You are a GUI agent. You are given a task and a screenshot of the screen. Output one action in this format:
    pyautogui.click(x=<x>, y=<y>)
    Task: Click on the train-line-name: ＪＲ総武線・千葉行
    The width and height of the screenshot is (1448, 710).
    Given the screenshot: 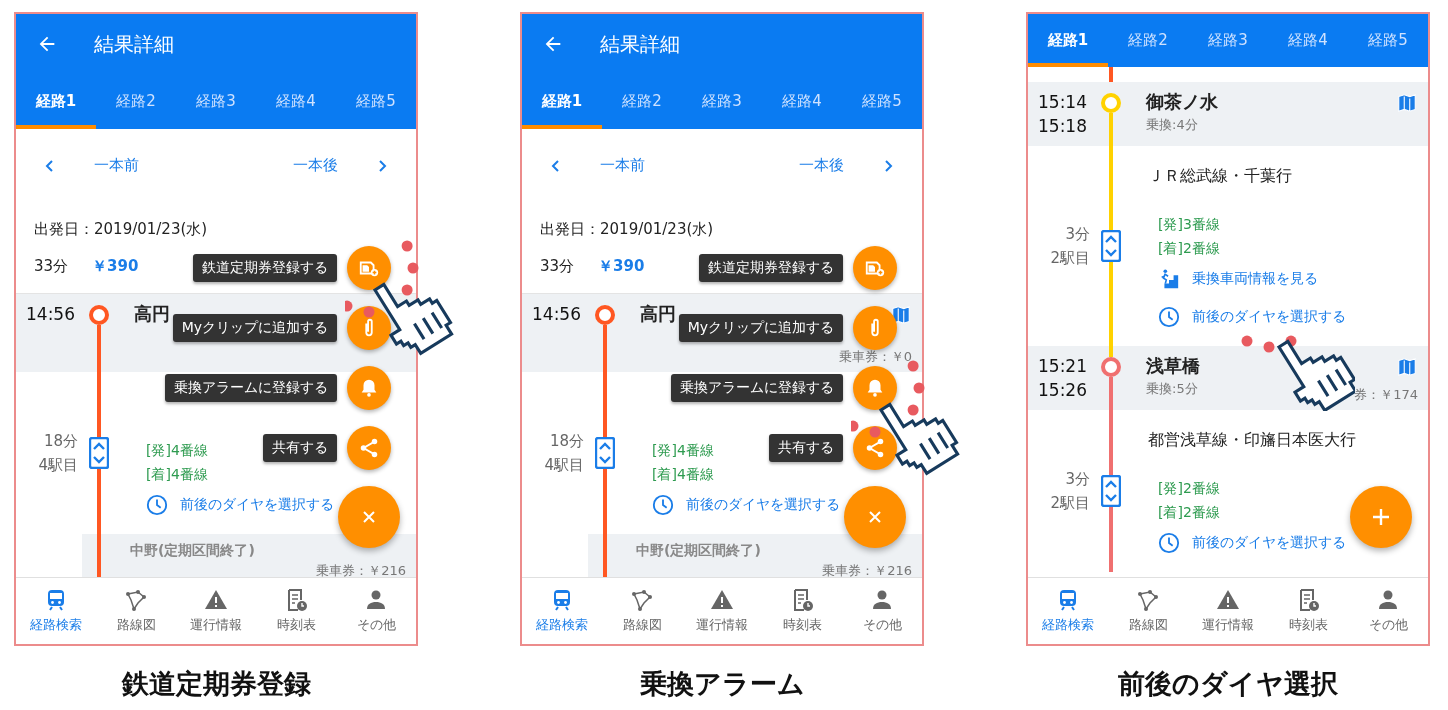 What is the action you would take?
    pyautogui.click(x=1220, y=175)
    